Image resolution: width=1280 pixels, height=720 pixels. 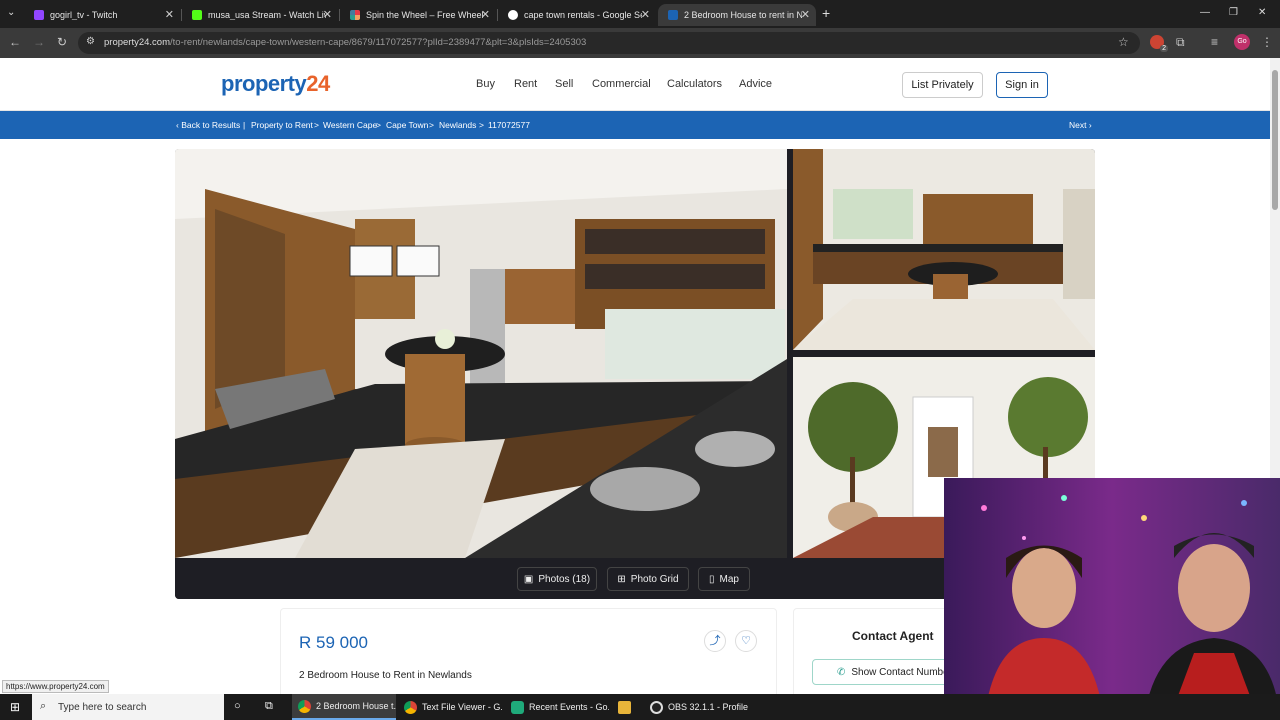 What do you see at coordinates (509, 125) in the screenshot?
I see `breadcrumb-listing-id: 117072577` at bounding box center [509, 125].